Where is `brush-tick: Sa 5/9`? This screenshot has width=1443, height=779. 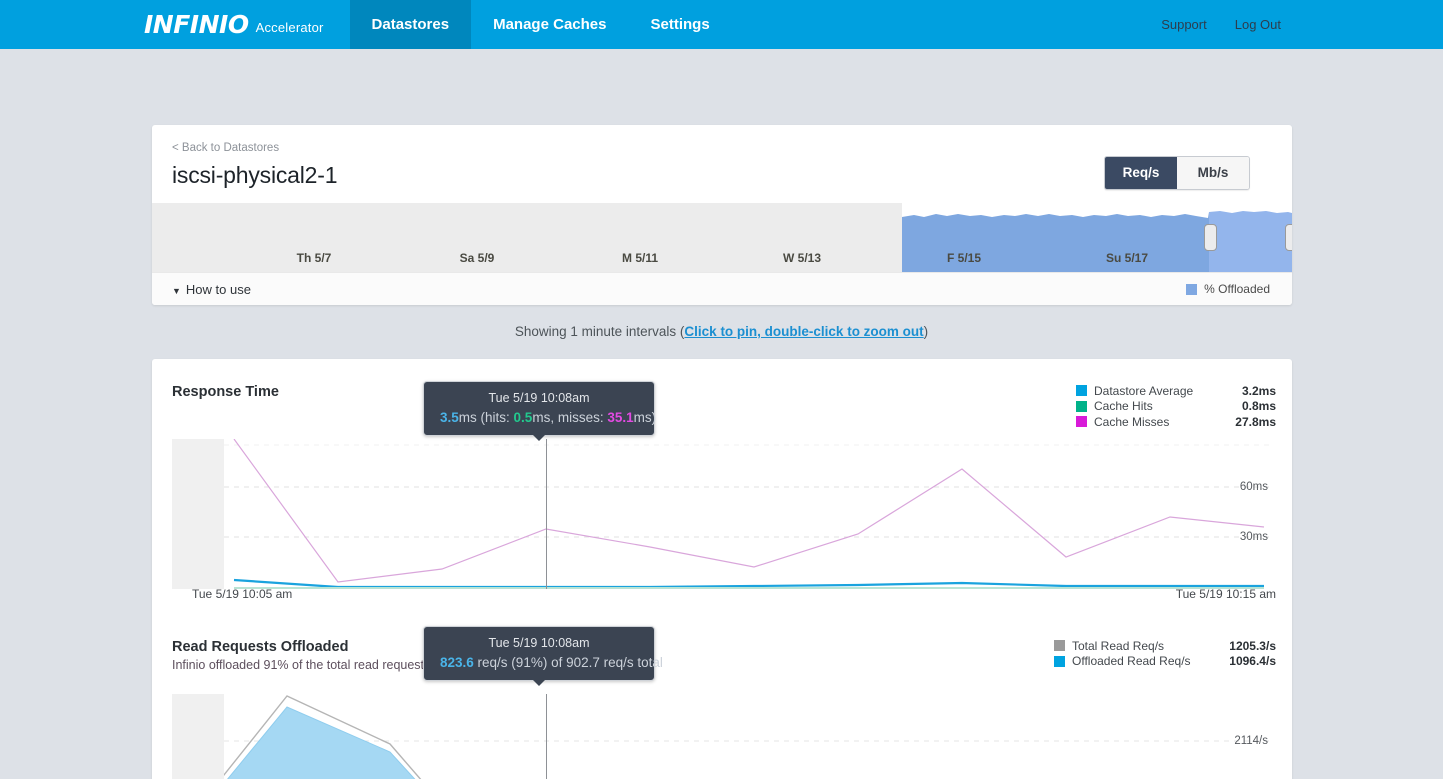 brush-tick: Sa 5/9 is located at coordinates (477, 258).